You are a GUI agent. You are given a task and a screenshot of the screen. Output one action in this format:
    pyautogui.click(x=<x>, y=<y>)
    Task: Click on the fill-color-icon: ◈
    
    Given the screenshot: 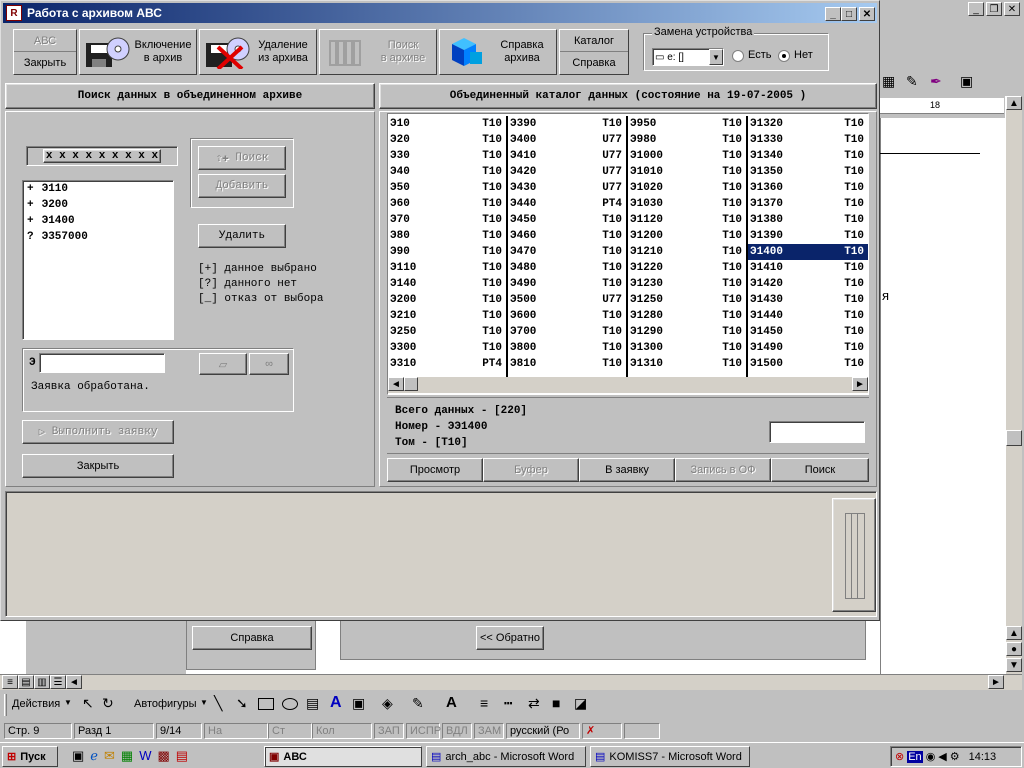 What is the action you would take?
    pyautogui.click(x=387, y=703)
    